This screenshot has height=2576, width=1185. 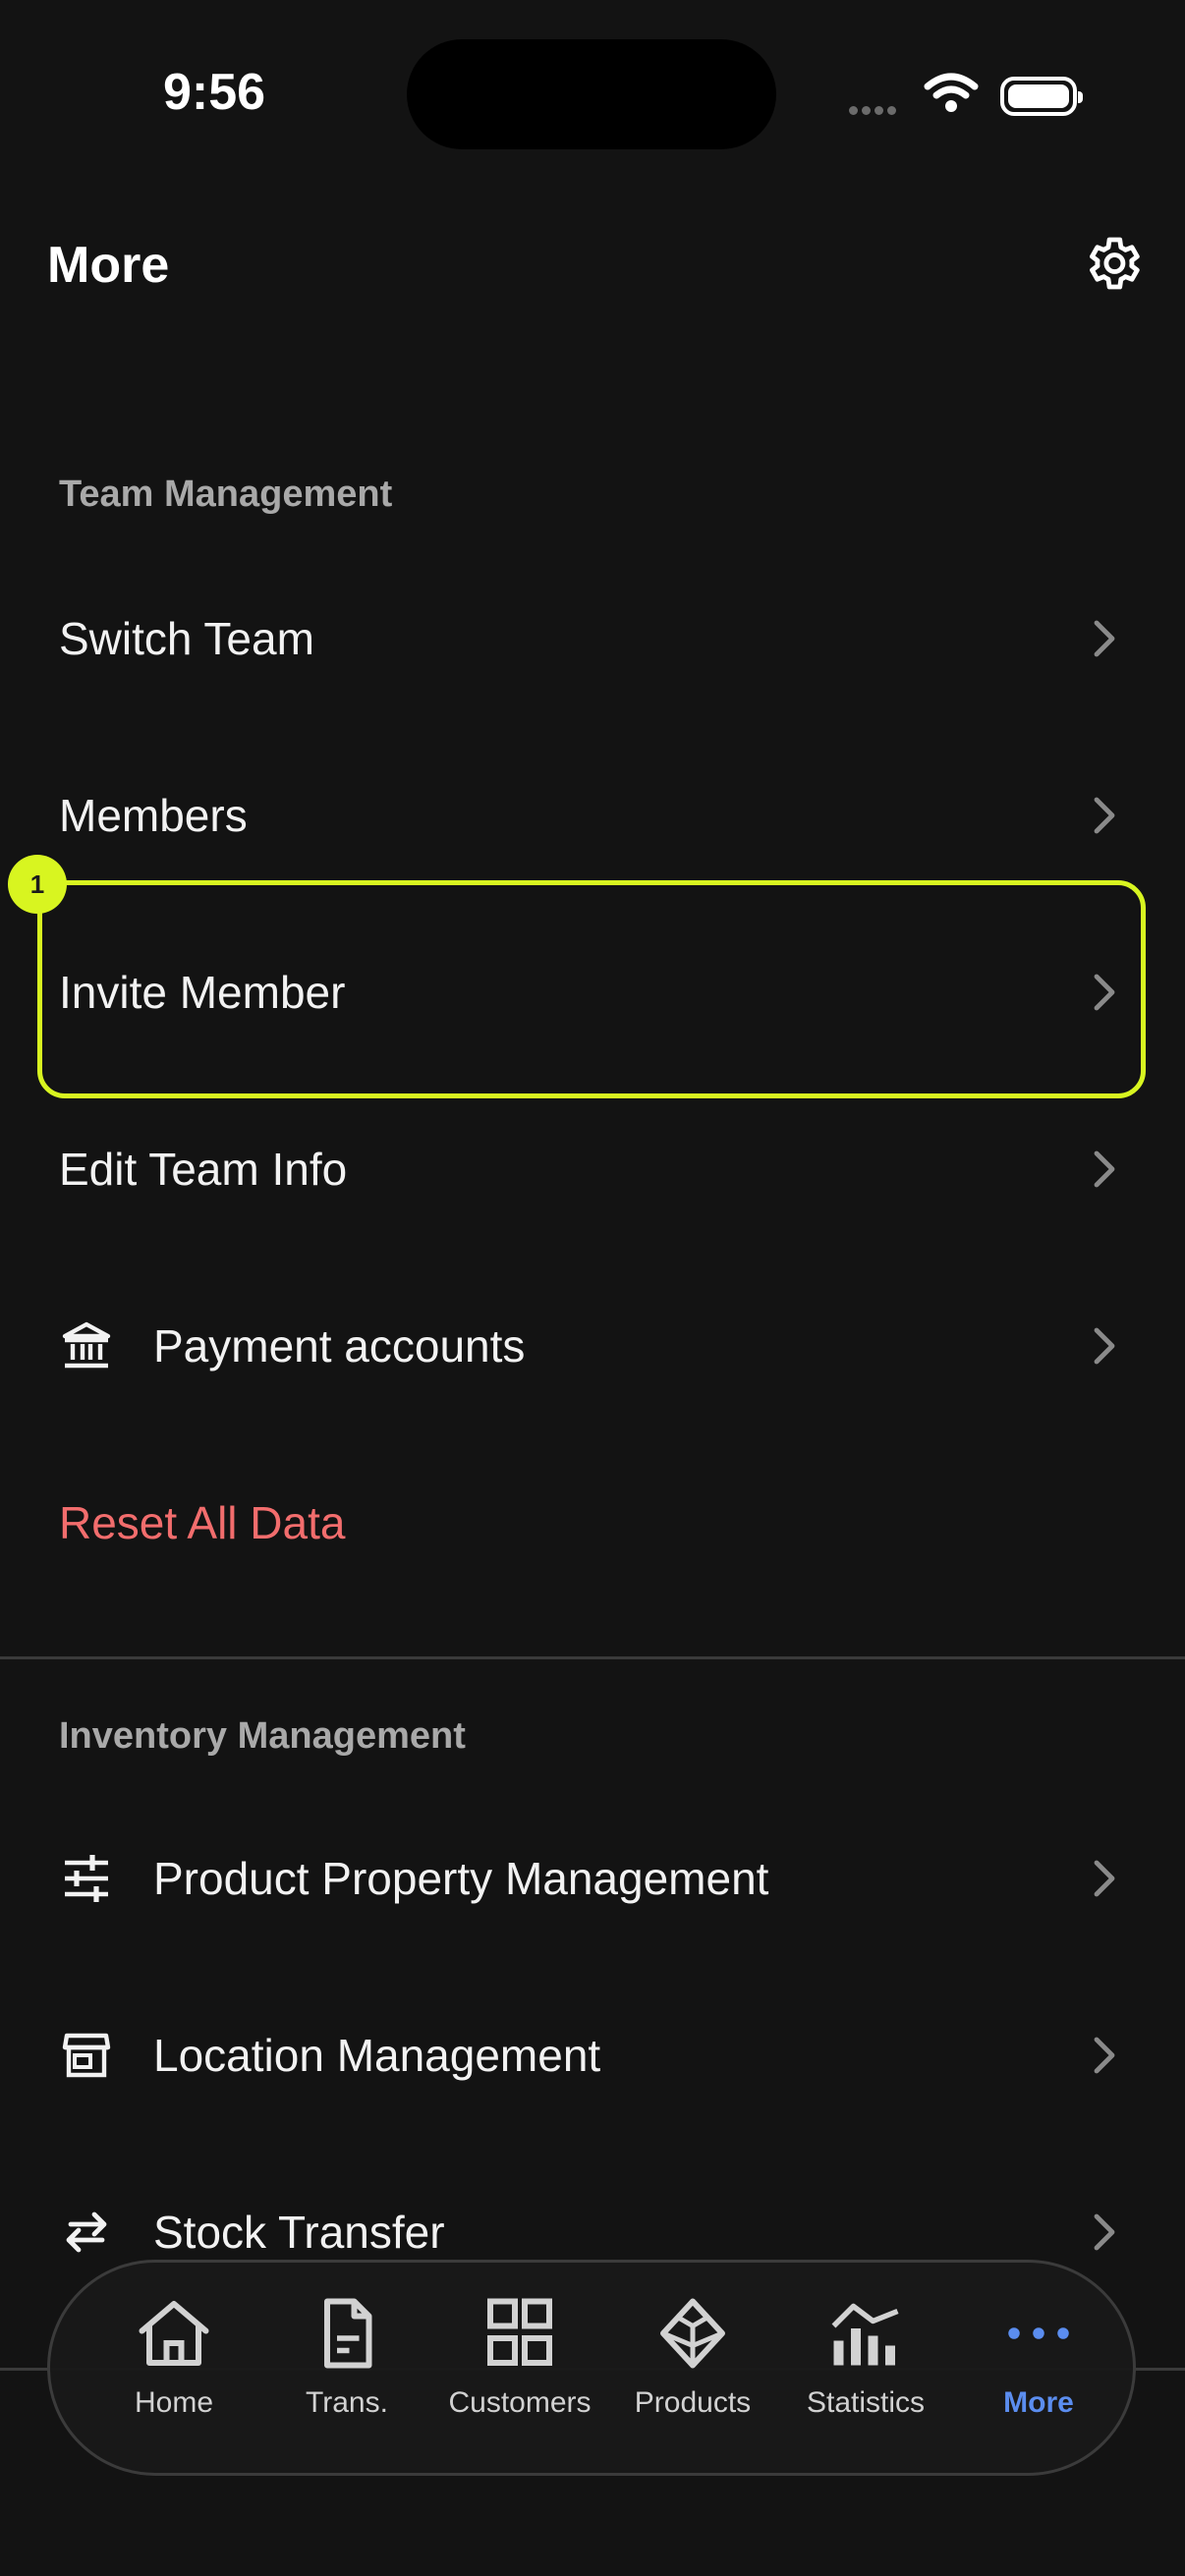 What do you see at coordinates (592, 1523) in the screenshot?
I see `reset-all-data-item: Reset All Data` at bounding box center [592, 1523].